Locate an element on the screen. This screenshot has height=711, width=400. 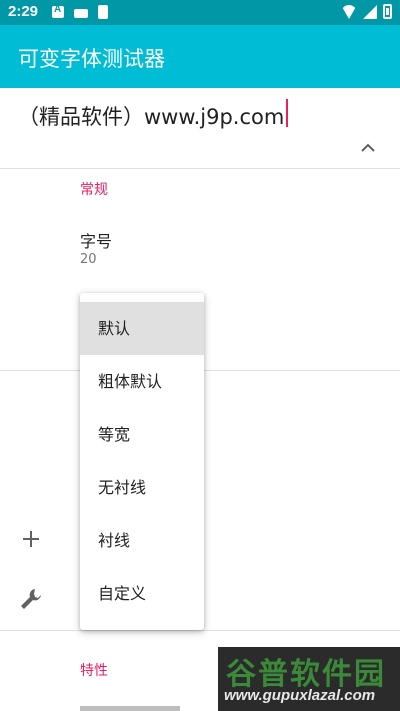
watermark-url: www.gupuxlazal.com is located at coordinates (300, 695).